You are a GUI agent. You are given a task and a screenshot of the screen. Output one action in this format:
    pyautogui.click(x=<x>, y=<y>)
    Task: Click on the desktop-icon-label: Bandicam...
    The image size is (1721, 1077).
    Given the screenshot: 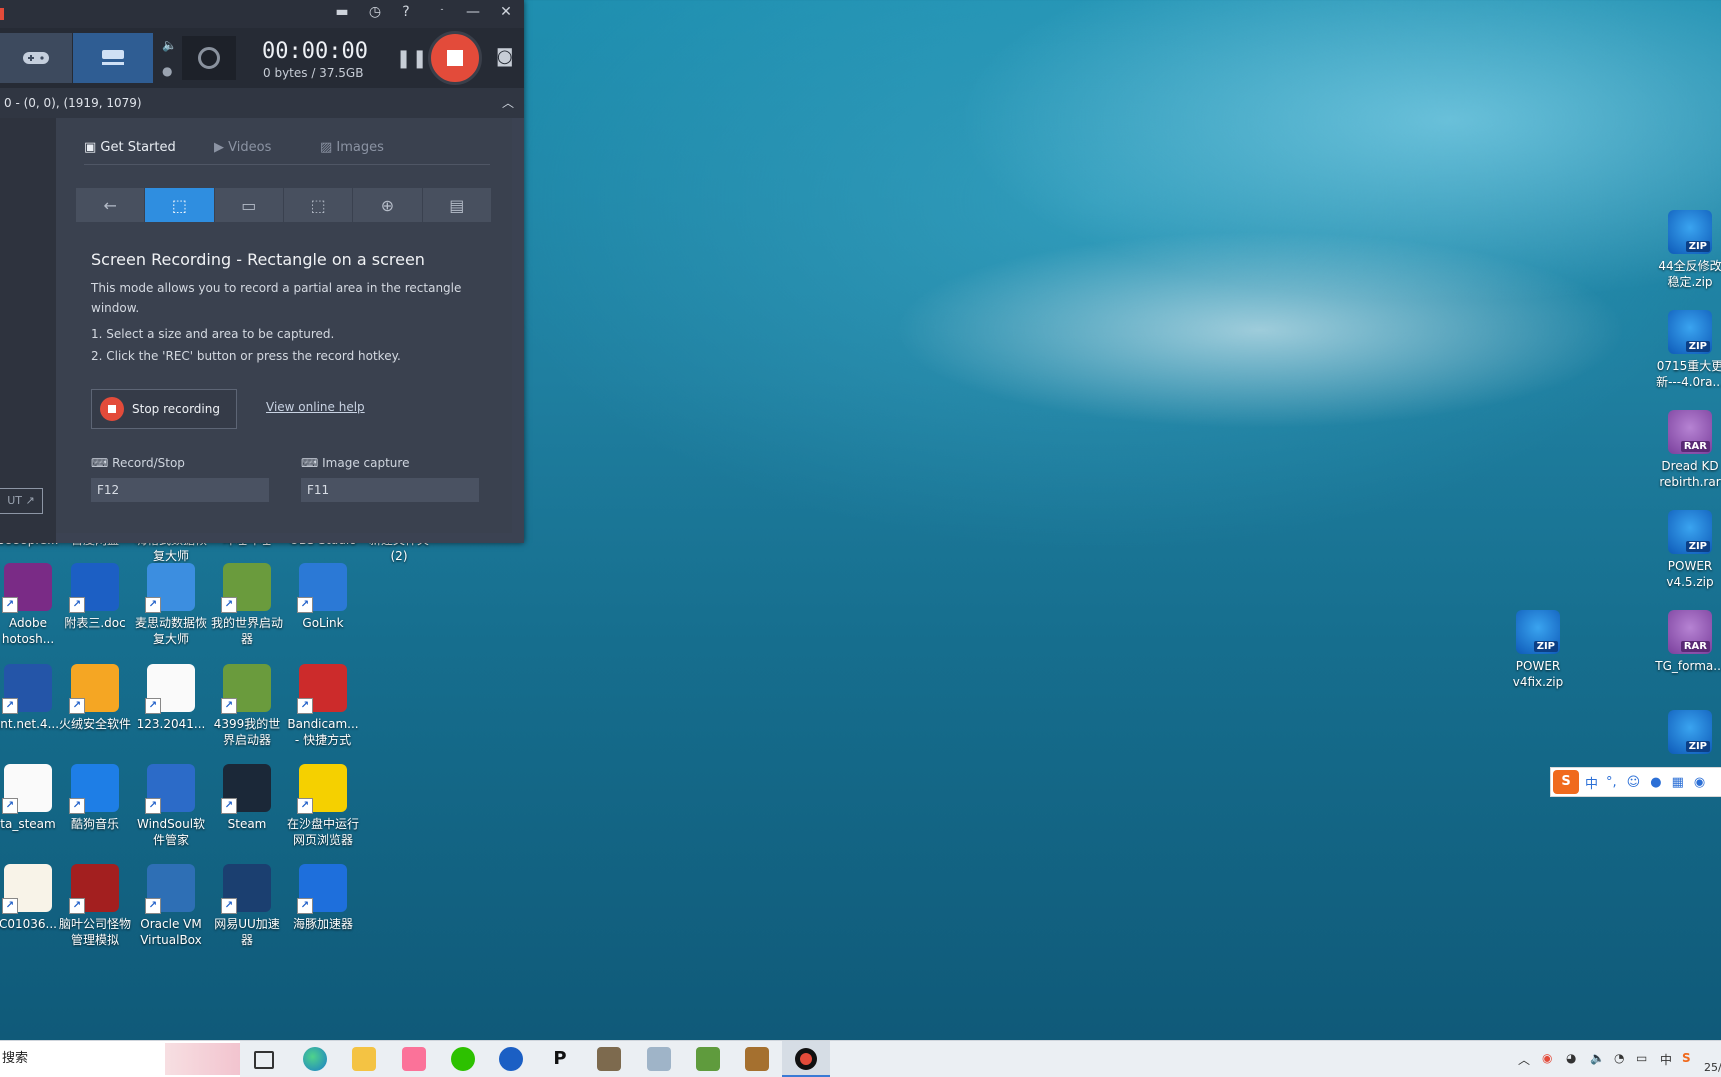 What is the action you would take?
    pyautogui.click(x=323, y=724)
    